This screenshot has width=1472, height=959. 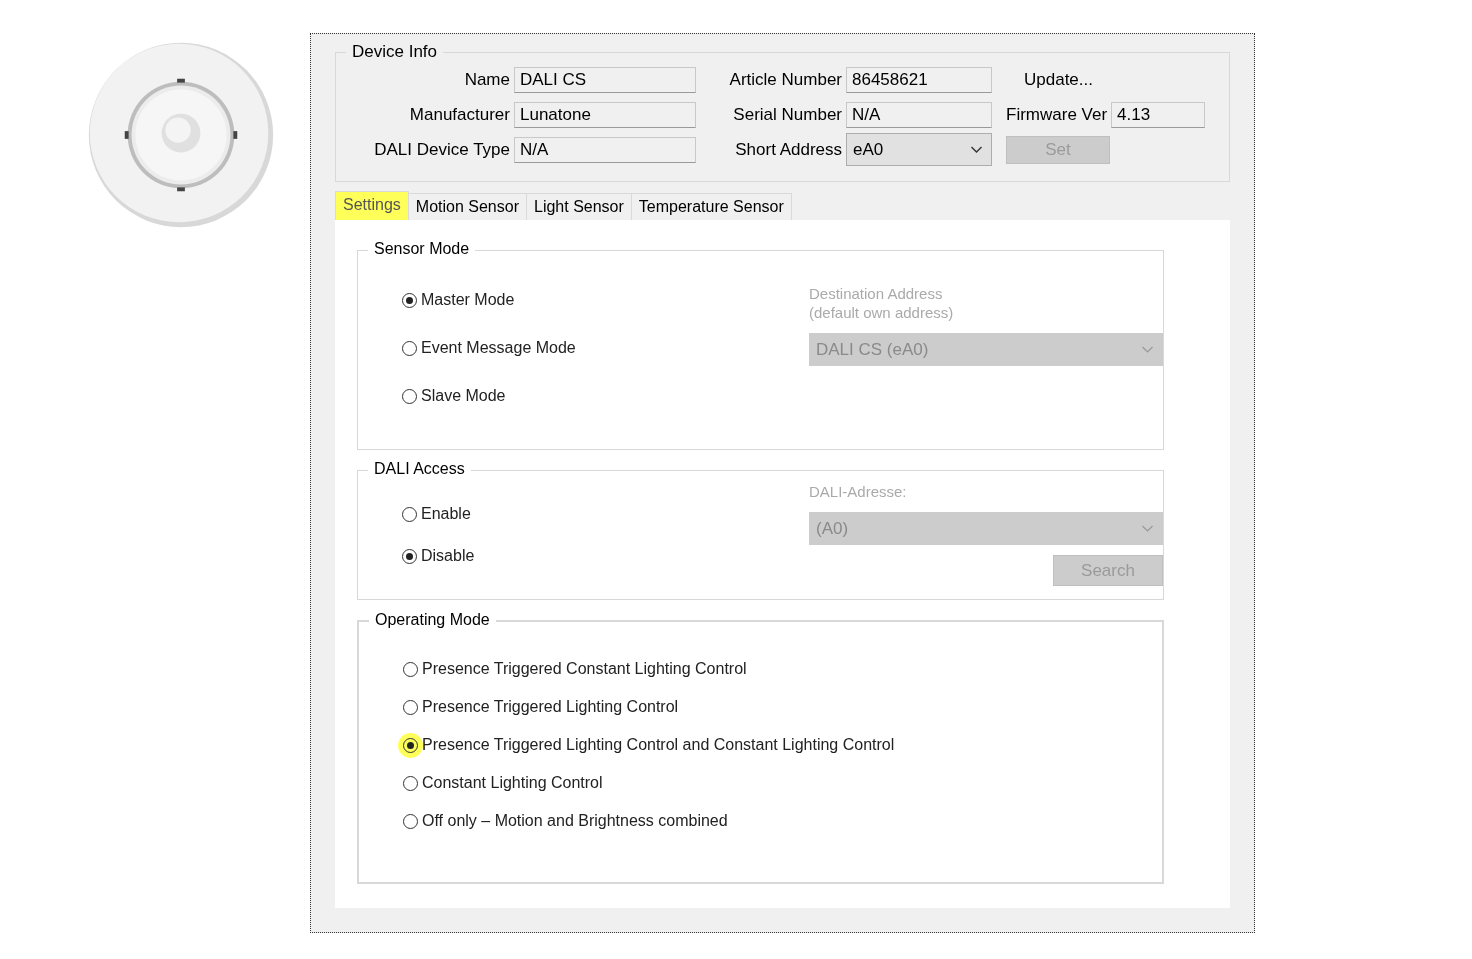 What do you see at coordinates (782, 821) in the screenshot?
I see `radio-option: Off only – Motion and Brightness combined` at bounding box center [782, 821].